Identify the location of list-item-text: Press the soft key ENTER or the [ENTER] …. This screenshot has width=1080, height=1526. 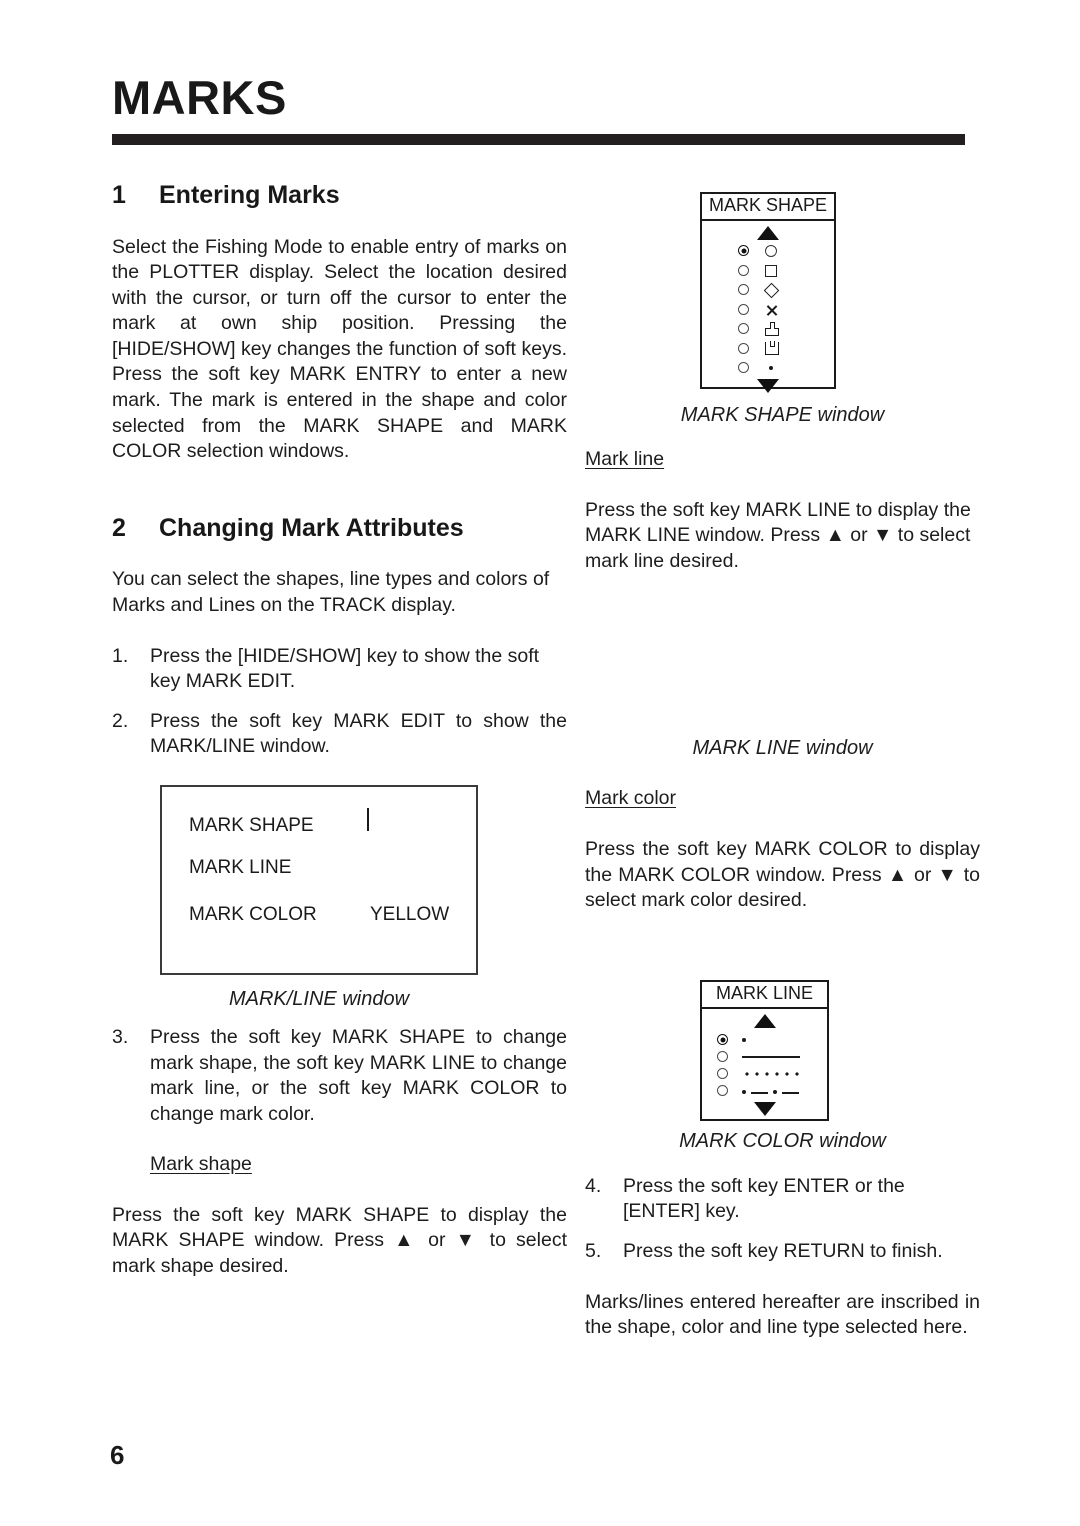
(764, 1198).